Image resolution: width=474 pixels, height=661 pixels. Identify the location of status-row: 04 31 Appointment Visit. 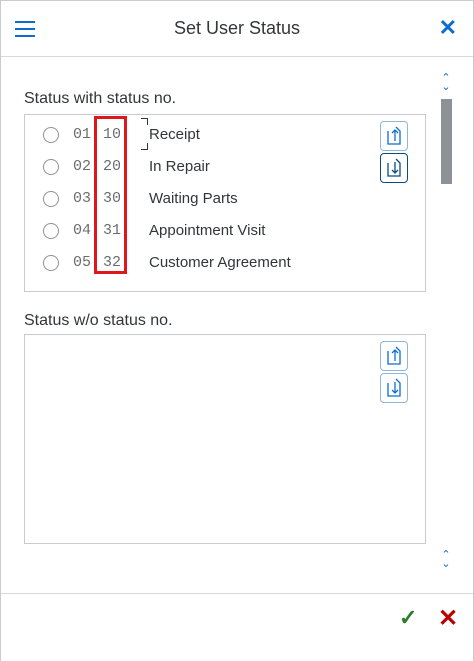
(195, 232).